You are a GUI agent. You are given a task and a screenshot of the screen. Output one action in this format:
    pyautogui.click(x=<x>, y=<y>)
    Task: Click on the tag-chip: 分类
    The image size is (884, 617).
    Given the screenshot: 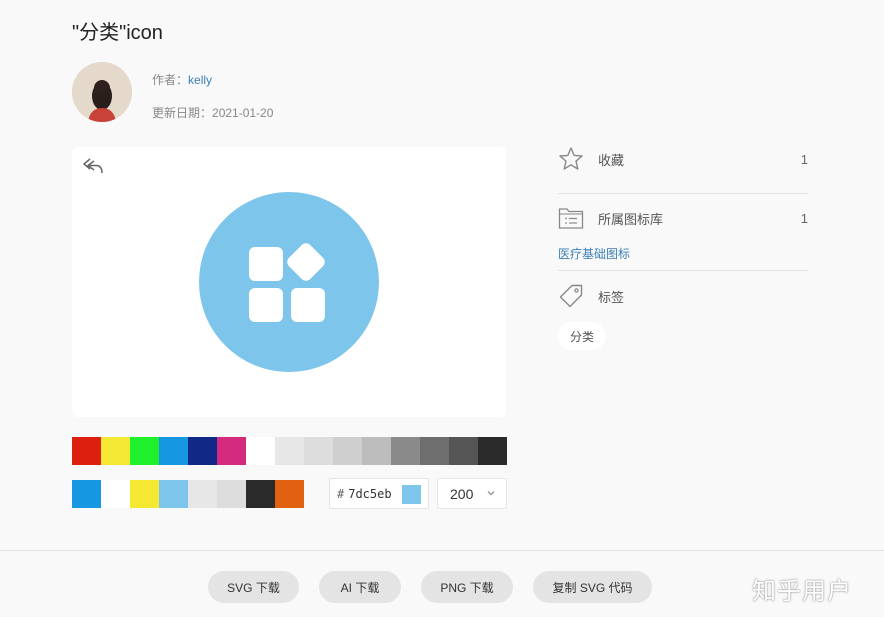 What is the action you would take?
    pyautogui.click(x=582, y=336)
    